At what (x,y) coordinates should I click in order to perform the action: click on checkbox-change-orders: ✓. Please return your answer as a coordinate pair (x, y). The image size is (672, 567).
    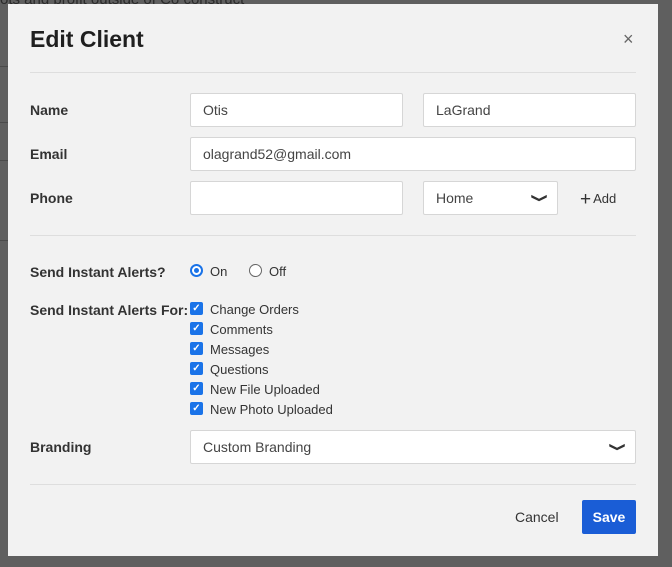
    Looking at the image, I should click on (196, 308).